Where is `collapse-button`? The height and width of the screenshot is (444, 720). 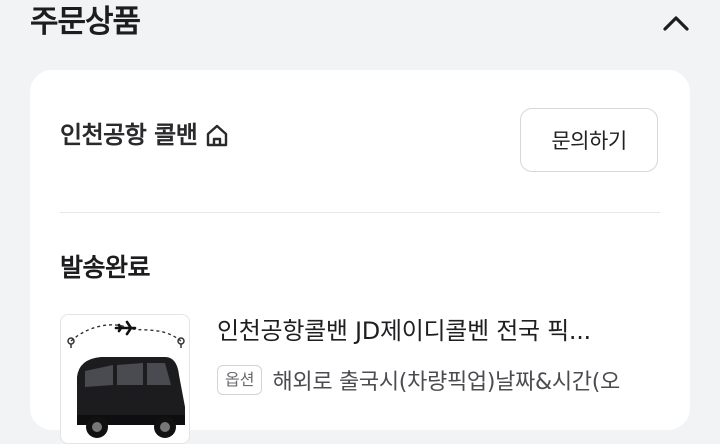 collapse-button is located at coordinates (676, 23).